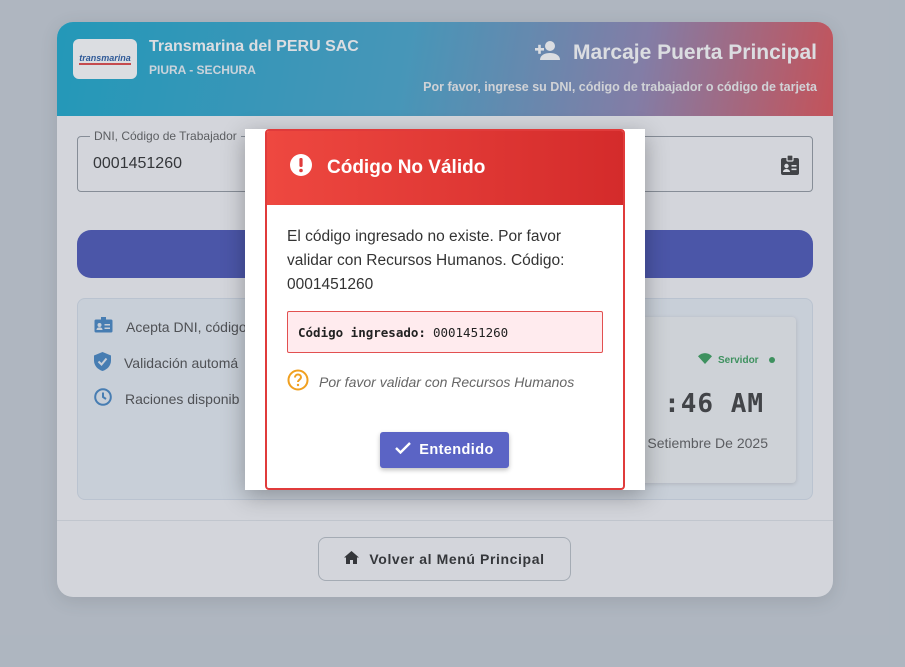  I want to click on entered-code-box: Código ingresado: 0001451260, so click(445, 332).